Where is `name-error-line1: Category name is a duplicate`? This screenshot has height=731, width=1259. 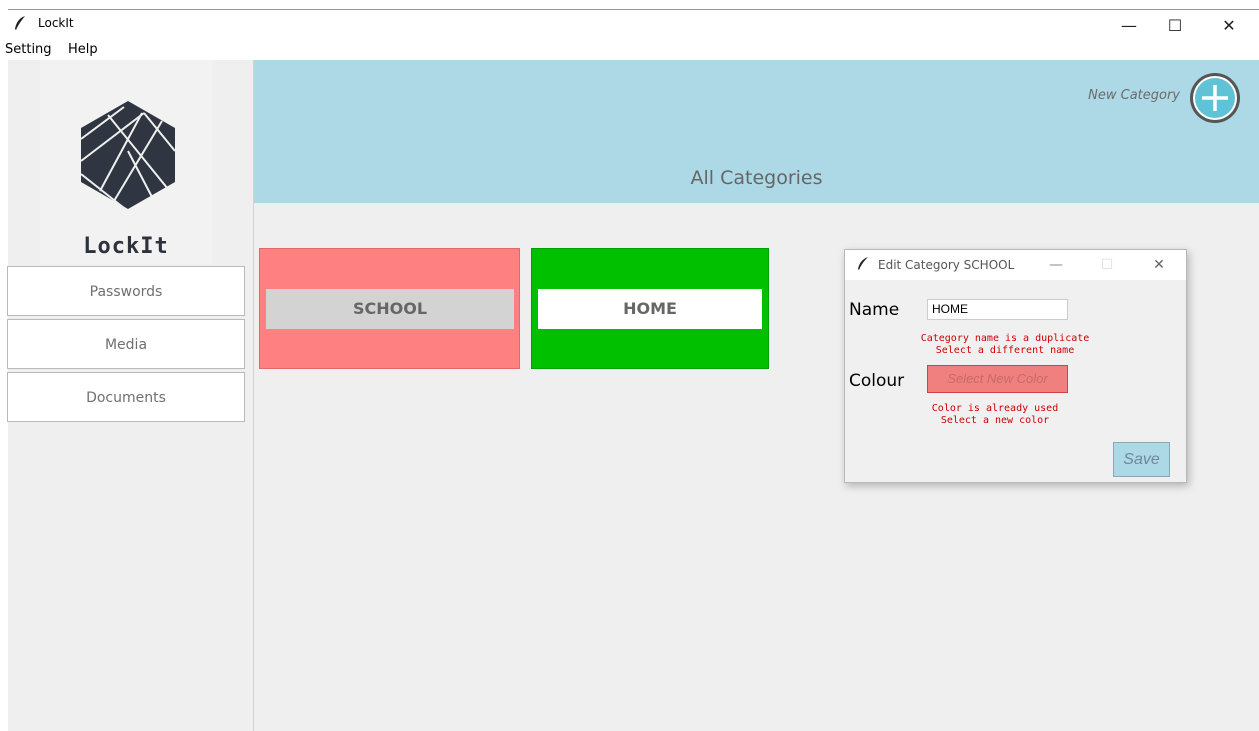 name-error-line1: Category name is a duplicate is located at coordinates (1005, 338).